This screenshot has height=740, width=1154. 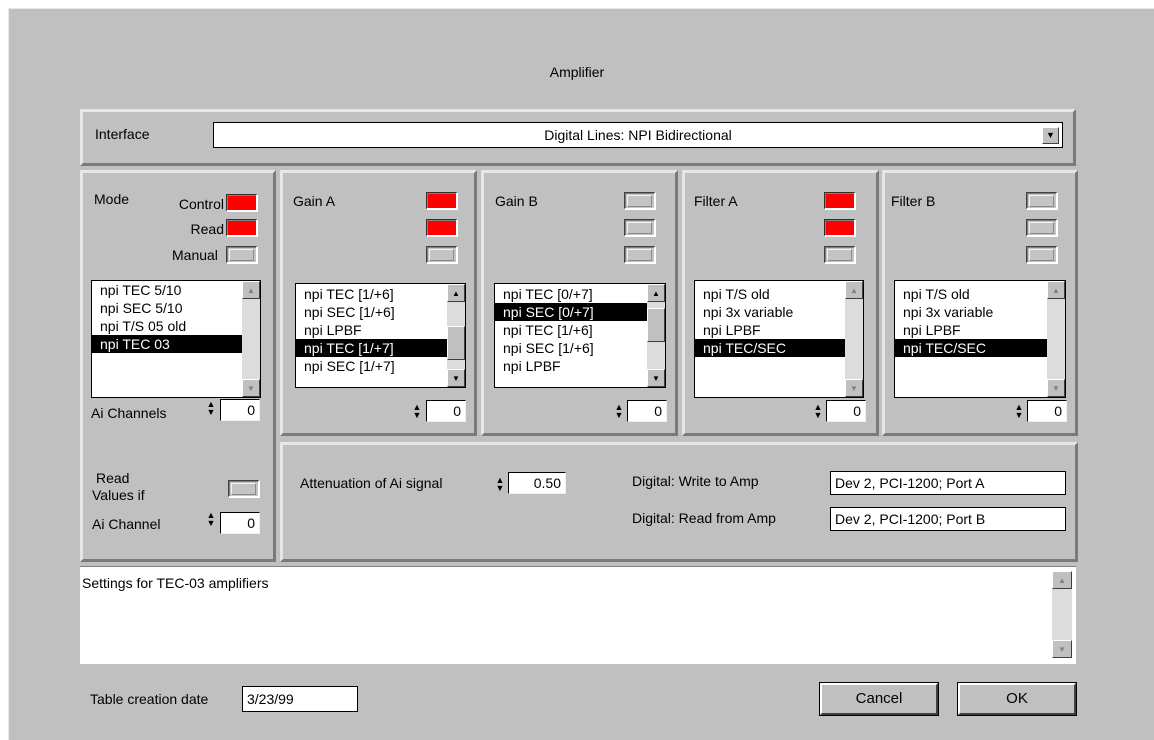 What do you see at coordinates (446, 411) in the screenshot?
I see `gain-a-field: 0` at bounding box center [446, 411].